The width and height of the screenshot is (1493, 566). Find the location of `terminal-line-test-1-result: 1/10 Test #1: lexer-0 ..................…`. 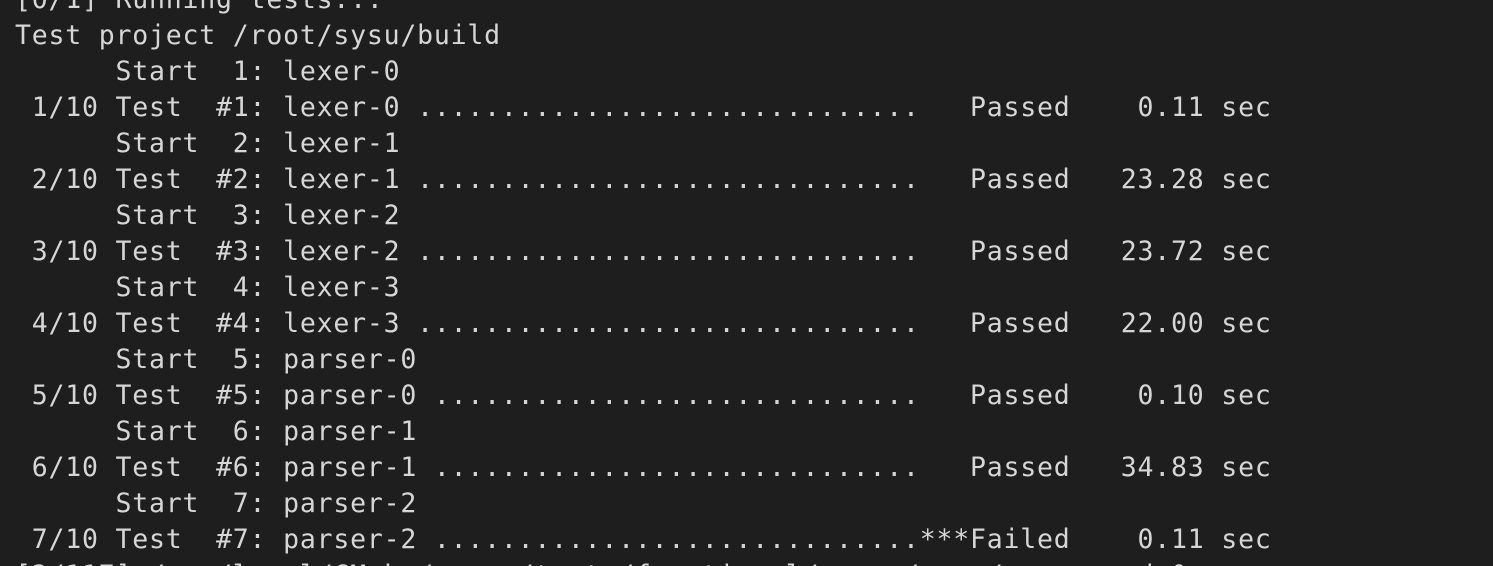

terminal-line-test-1-result: 1/10 Test #1: lexer-0 ..................… is located at coordinates (643, 107).